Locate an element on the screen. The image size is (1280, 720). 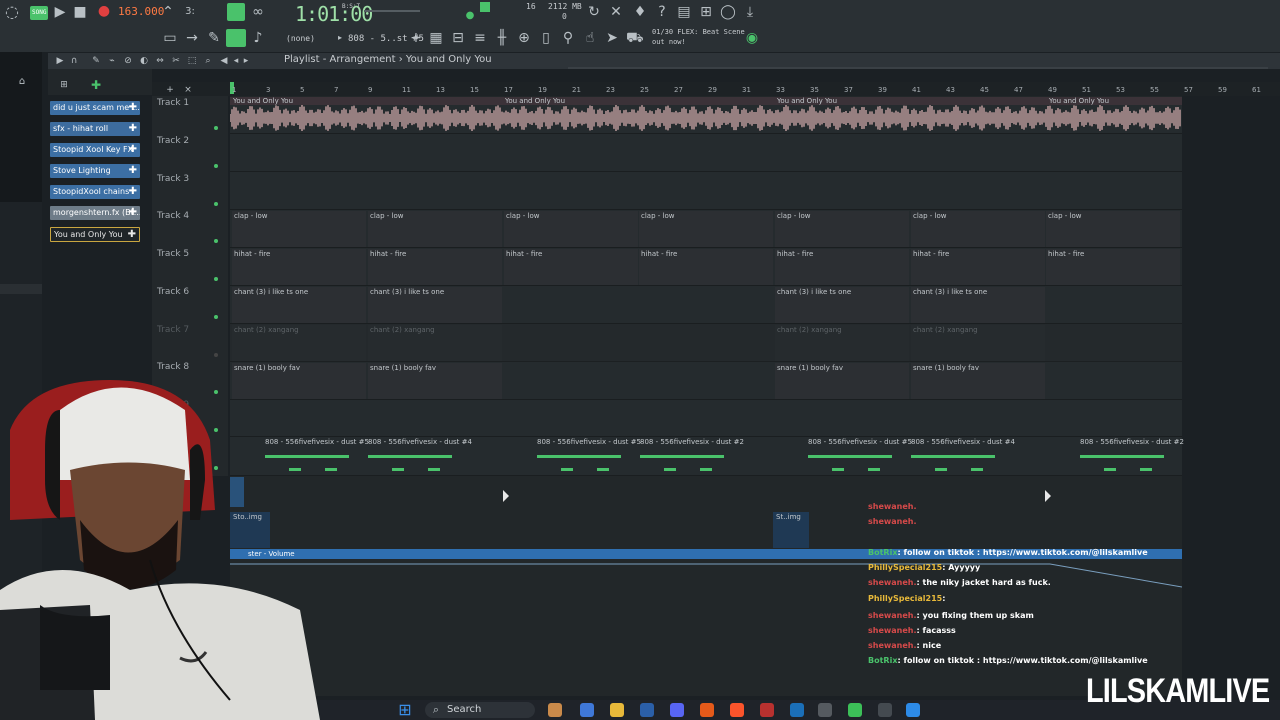
master-volume-slider is located at coordinates (392, 11).